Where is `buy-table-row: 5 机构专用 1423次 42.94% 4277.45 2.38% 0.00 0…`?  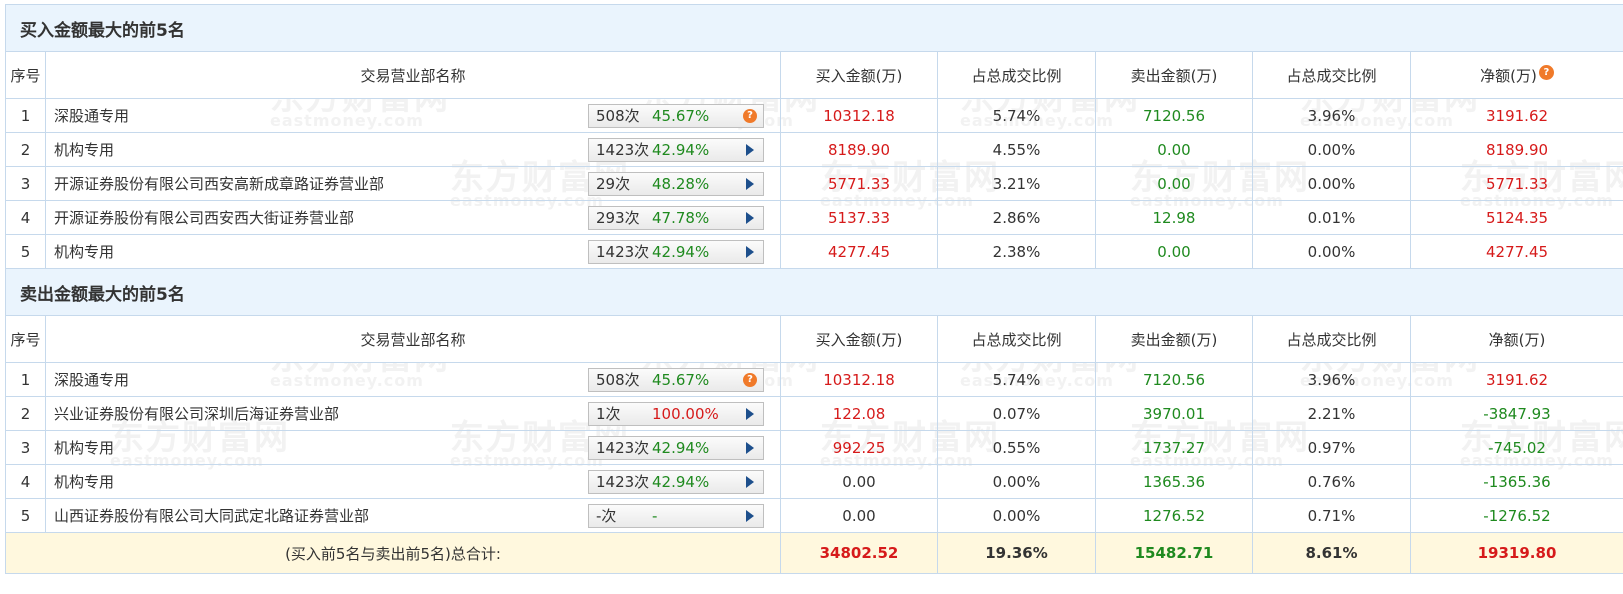
buy-table-row: 5 机构专用 1423次 42.94% 4277.45 2.38% 0.00 0… is located at coordinates (814, 251).